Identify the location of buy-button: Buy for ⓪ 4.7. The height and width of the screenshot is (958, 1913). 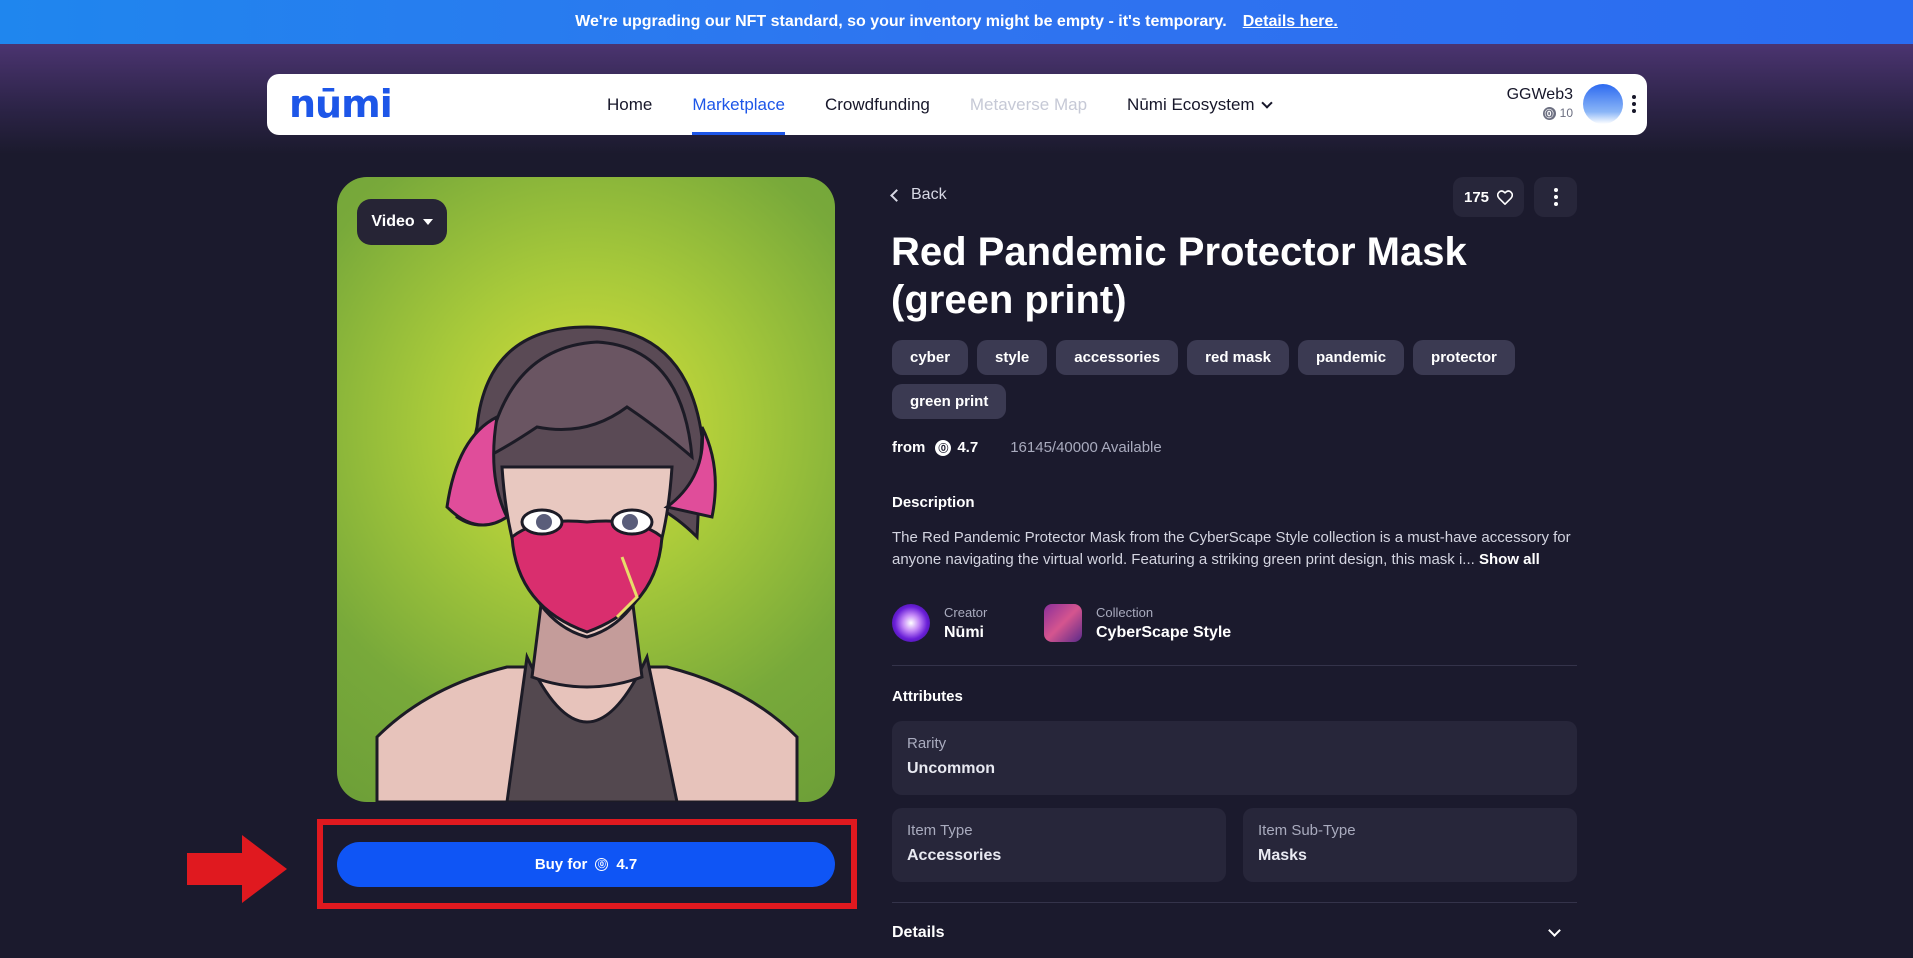
(586, 864).